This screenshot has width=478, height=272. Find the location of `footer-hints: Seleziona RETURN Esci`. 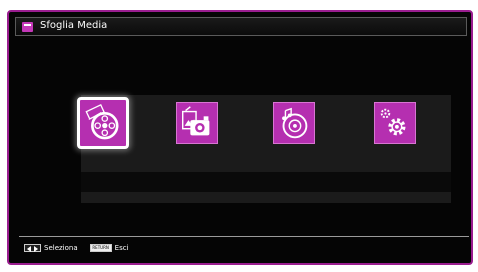

footer-hints: Seleziona RETURN Esci is located at coordinates (76, 248).